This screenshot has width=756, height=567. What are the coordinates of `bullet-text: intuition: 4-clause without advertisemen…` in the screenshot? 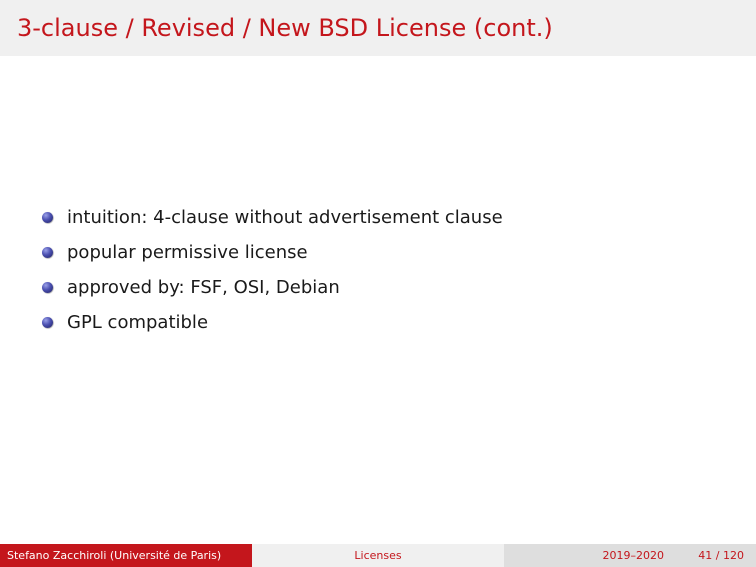 It's located at (285, 217).